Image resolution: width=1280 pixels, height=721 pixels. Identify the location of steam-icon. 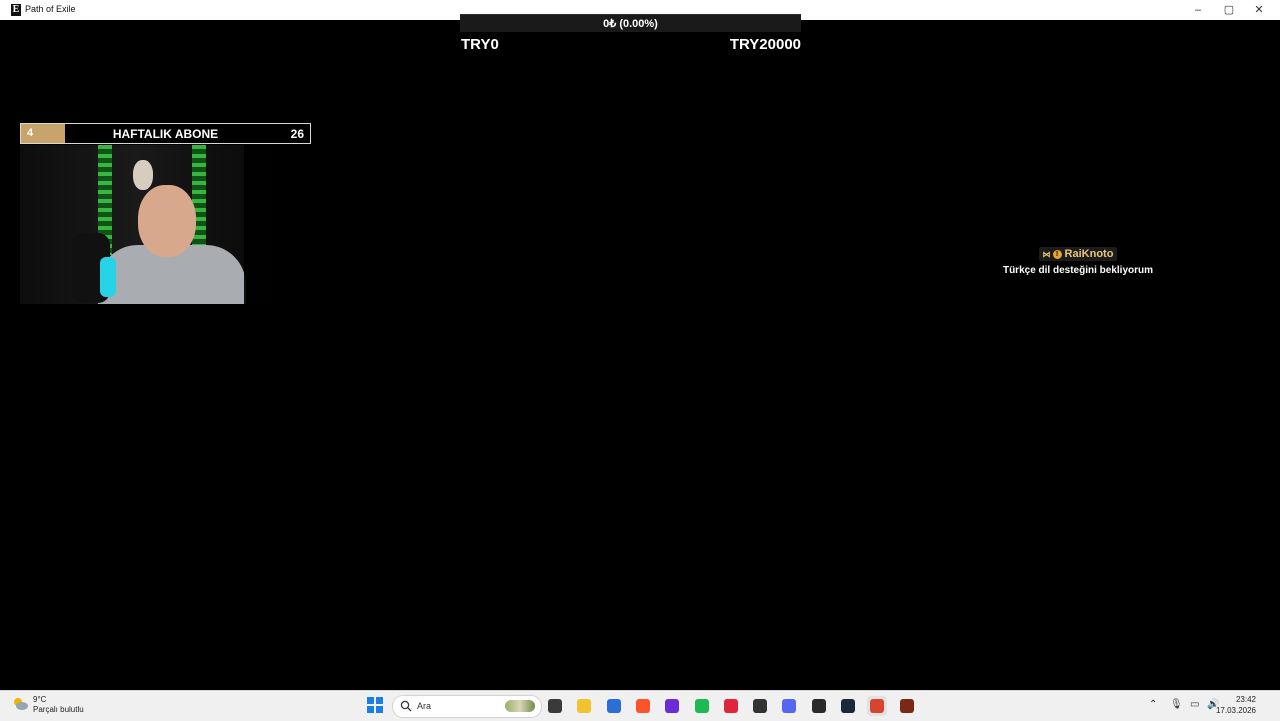
(848, 706).